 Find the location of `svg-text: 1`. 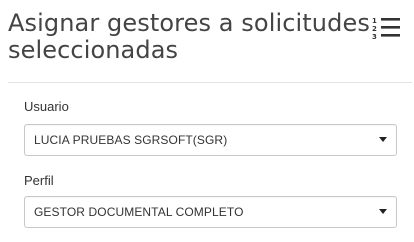

svg-text: 1 is located at coordinates (374, 21).